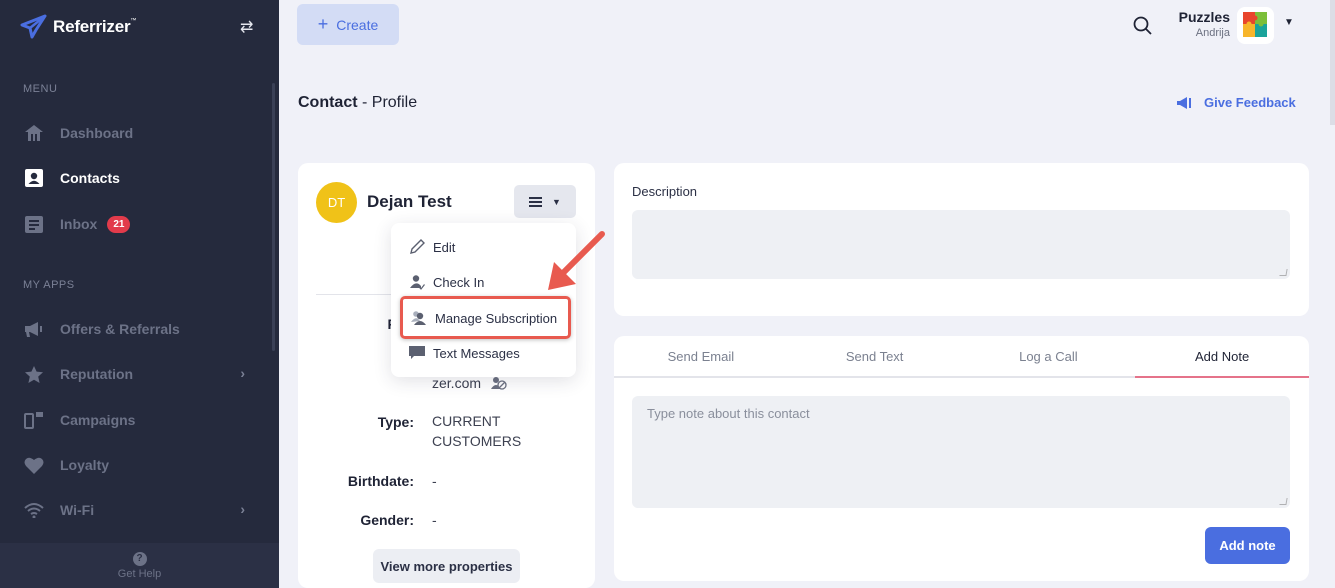 The height and width of the screenshot is (588, 1335). Describe the element at coordinates (139, 559) in the screenshot. I see `help-icon: ?` at that location.